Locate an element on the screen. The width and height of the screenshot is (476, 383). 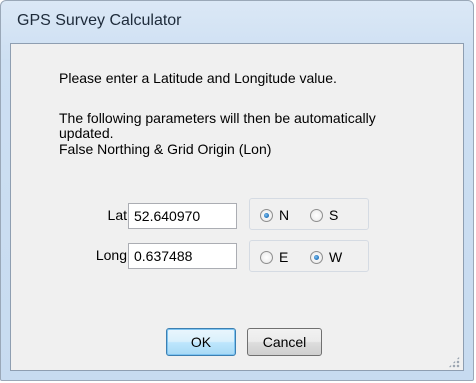
radio-south: S is located at coordinates (324, 215).